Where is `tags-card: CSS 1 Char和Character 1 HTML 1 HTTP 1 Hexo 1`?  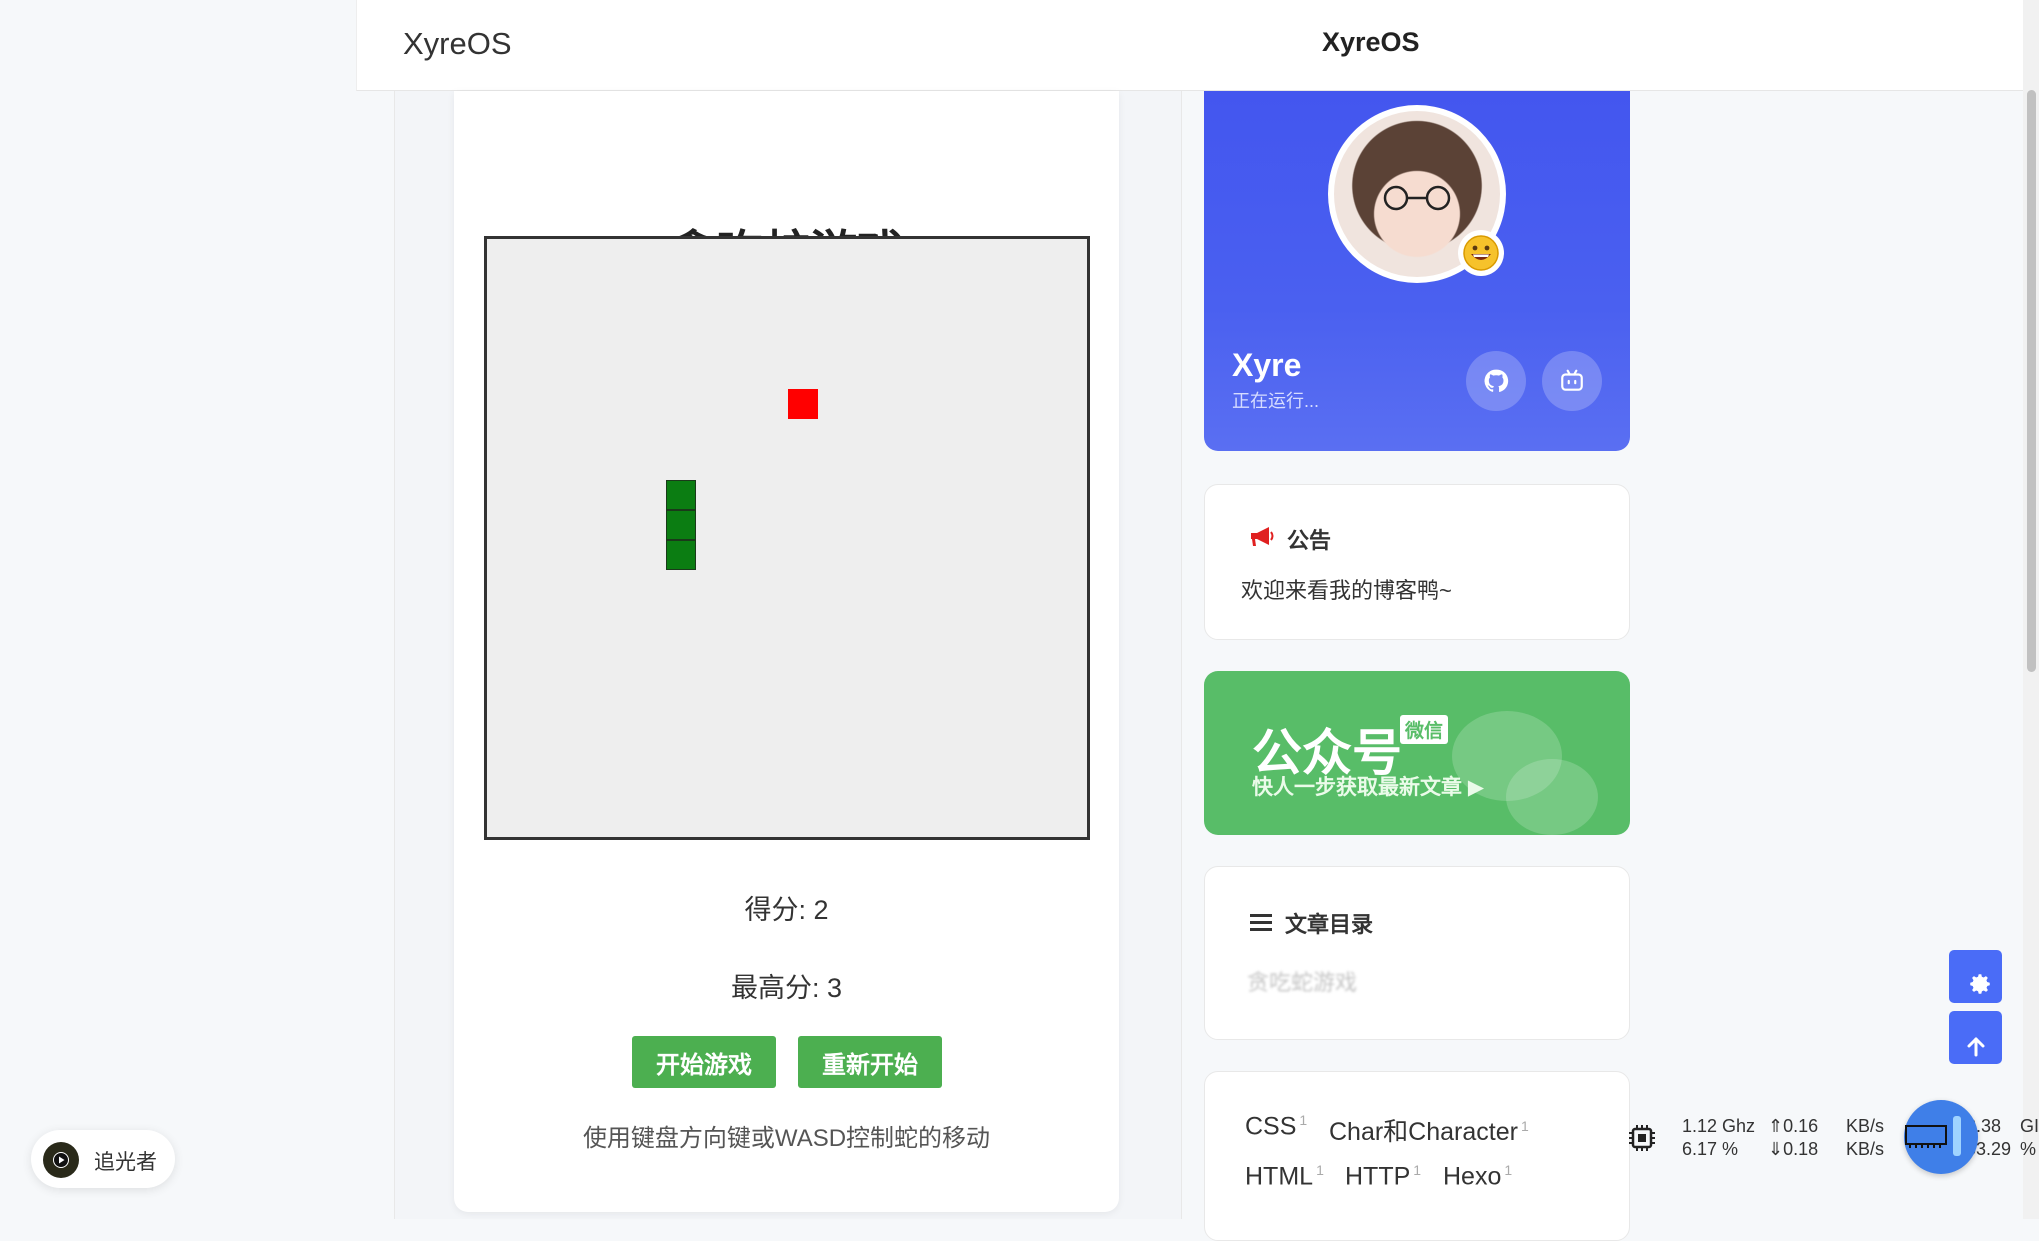
tags-card: CSS 1 Char和Character 1 HTML 1 HTTP 1 Hexo 1 is located at coordinates (1417, 1156).